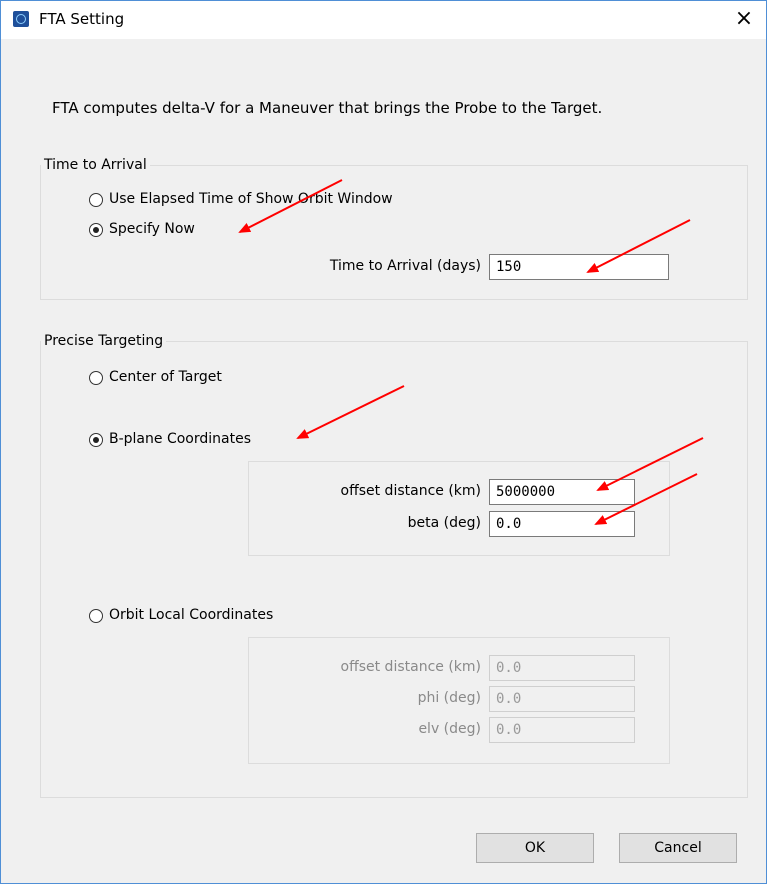 The image size is (767, 884). What do you see at coordinates (650, 464) in the screenshot?
I see `arrow-offset-distance` at bounding box center [650, 464].